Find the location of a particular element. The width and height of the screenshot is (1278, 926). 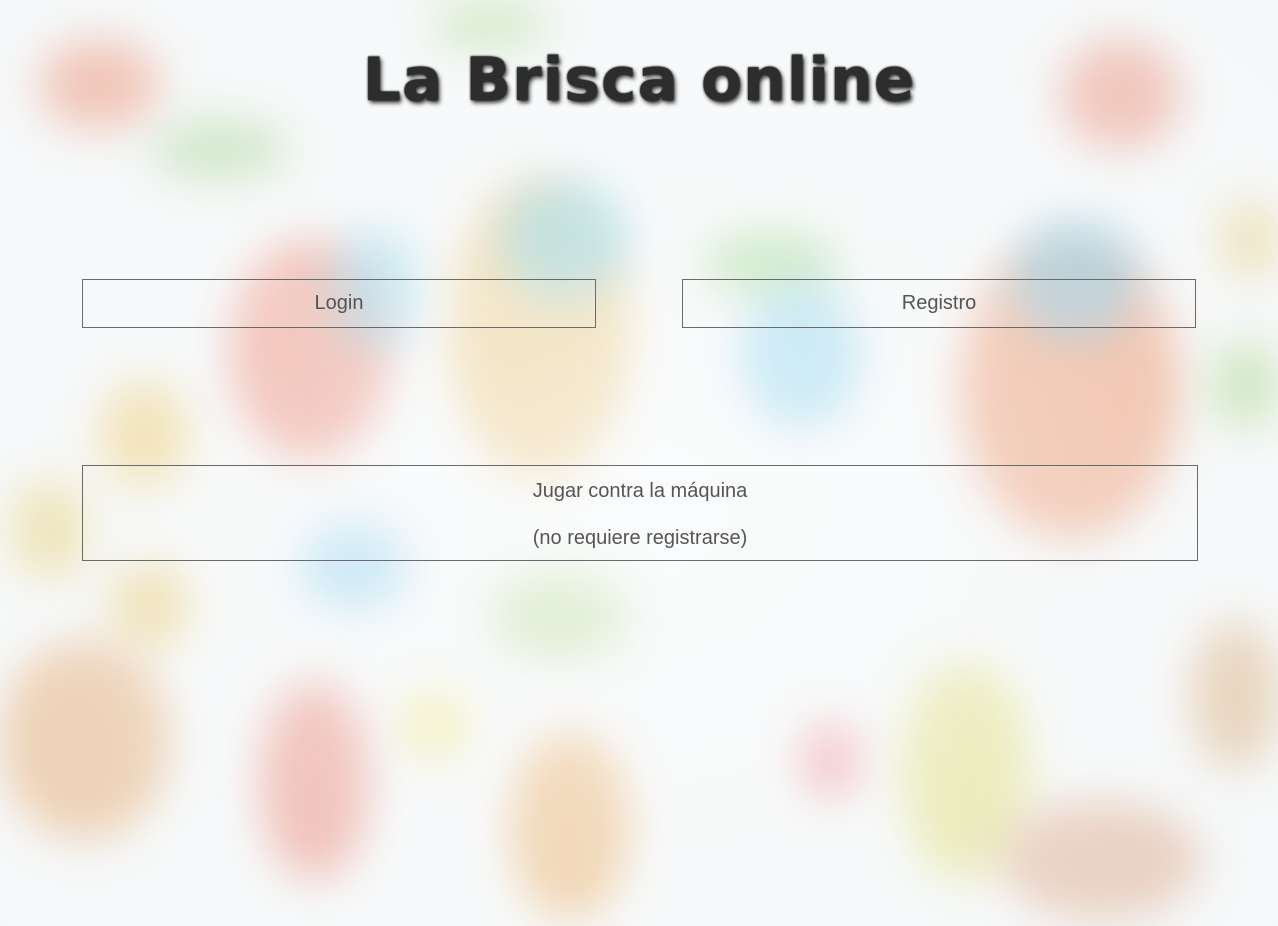

no-registration-note: (no requiere registrarse) is located at coordinates (640, 538).